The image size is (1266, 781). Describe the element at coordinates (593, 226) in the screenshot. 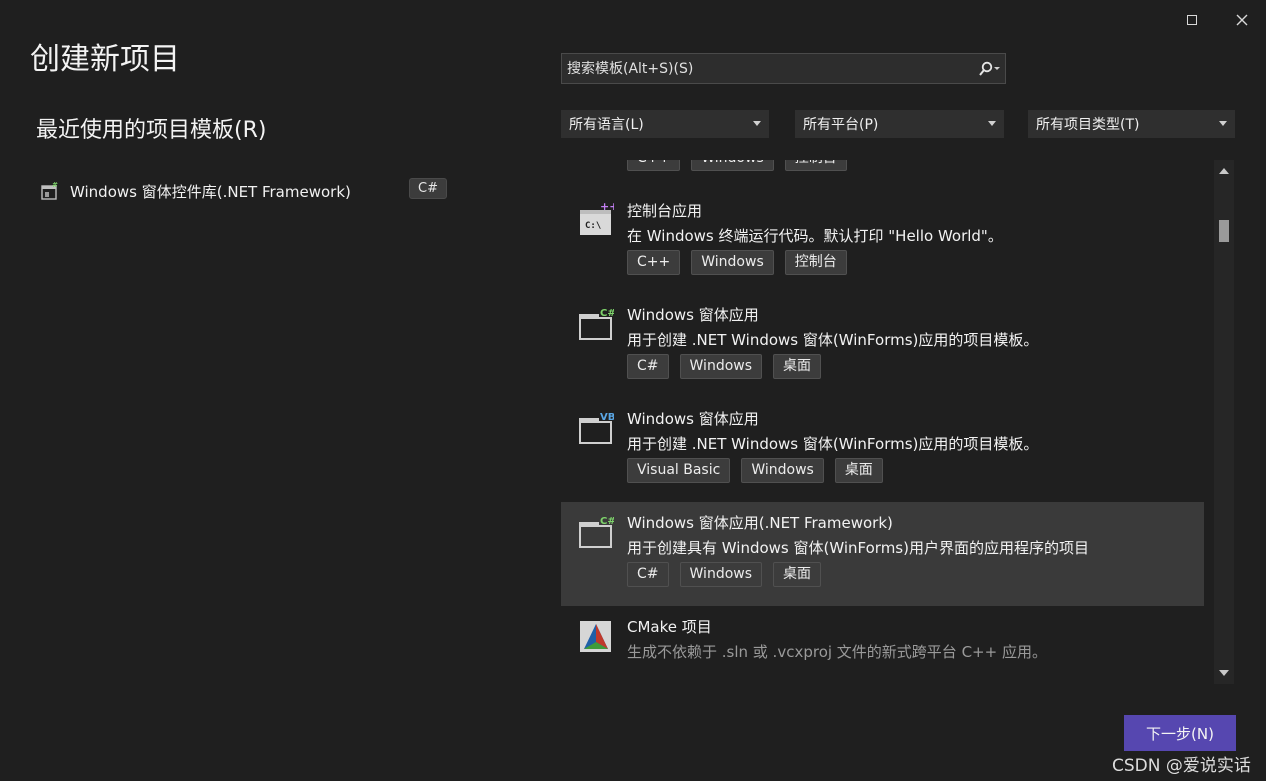

I see `svg-text: C:\` at that location.